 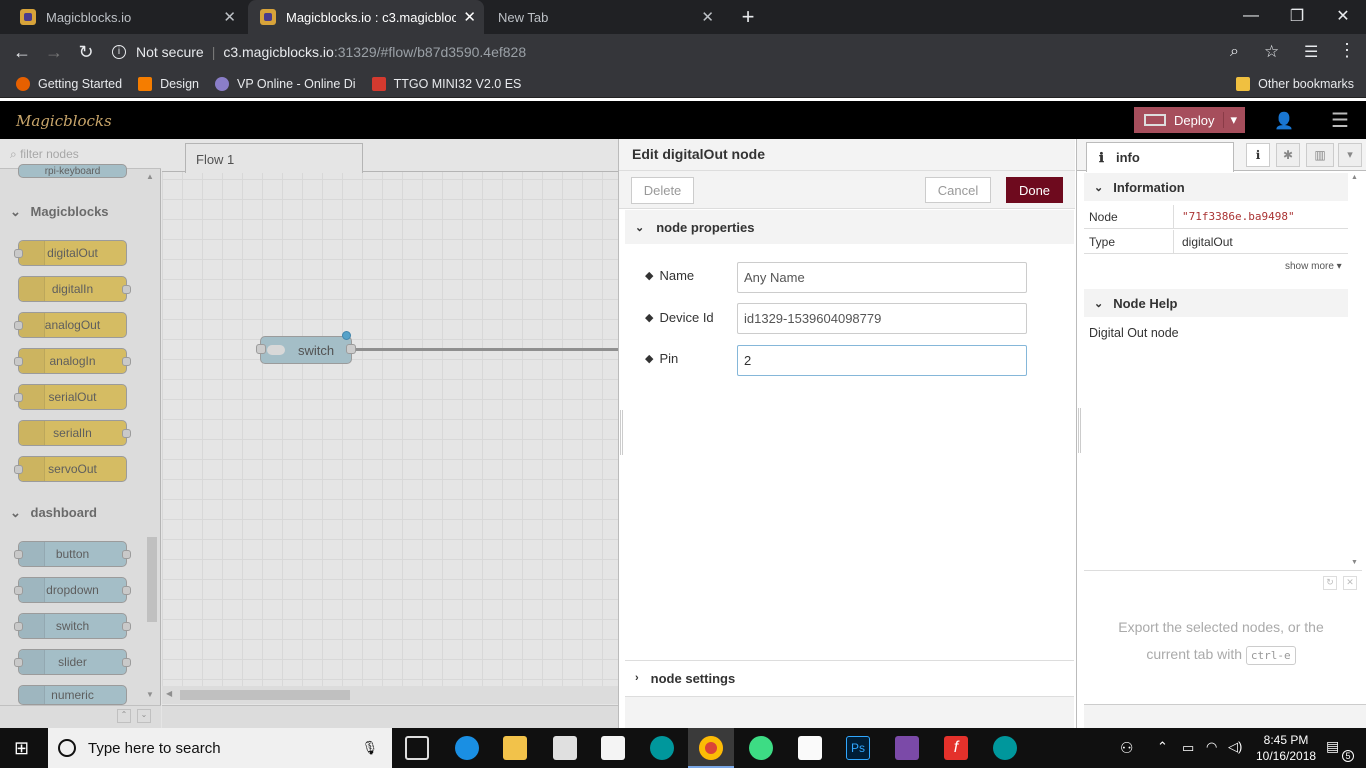 What do you see at coordinates (1126, 748) in the screenshot?
I see `people-icon: ⚇` at bounding box center [1126, 748].